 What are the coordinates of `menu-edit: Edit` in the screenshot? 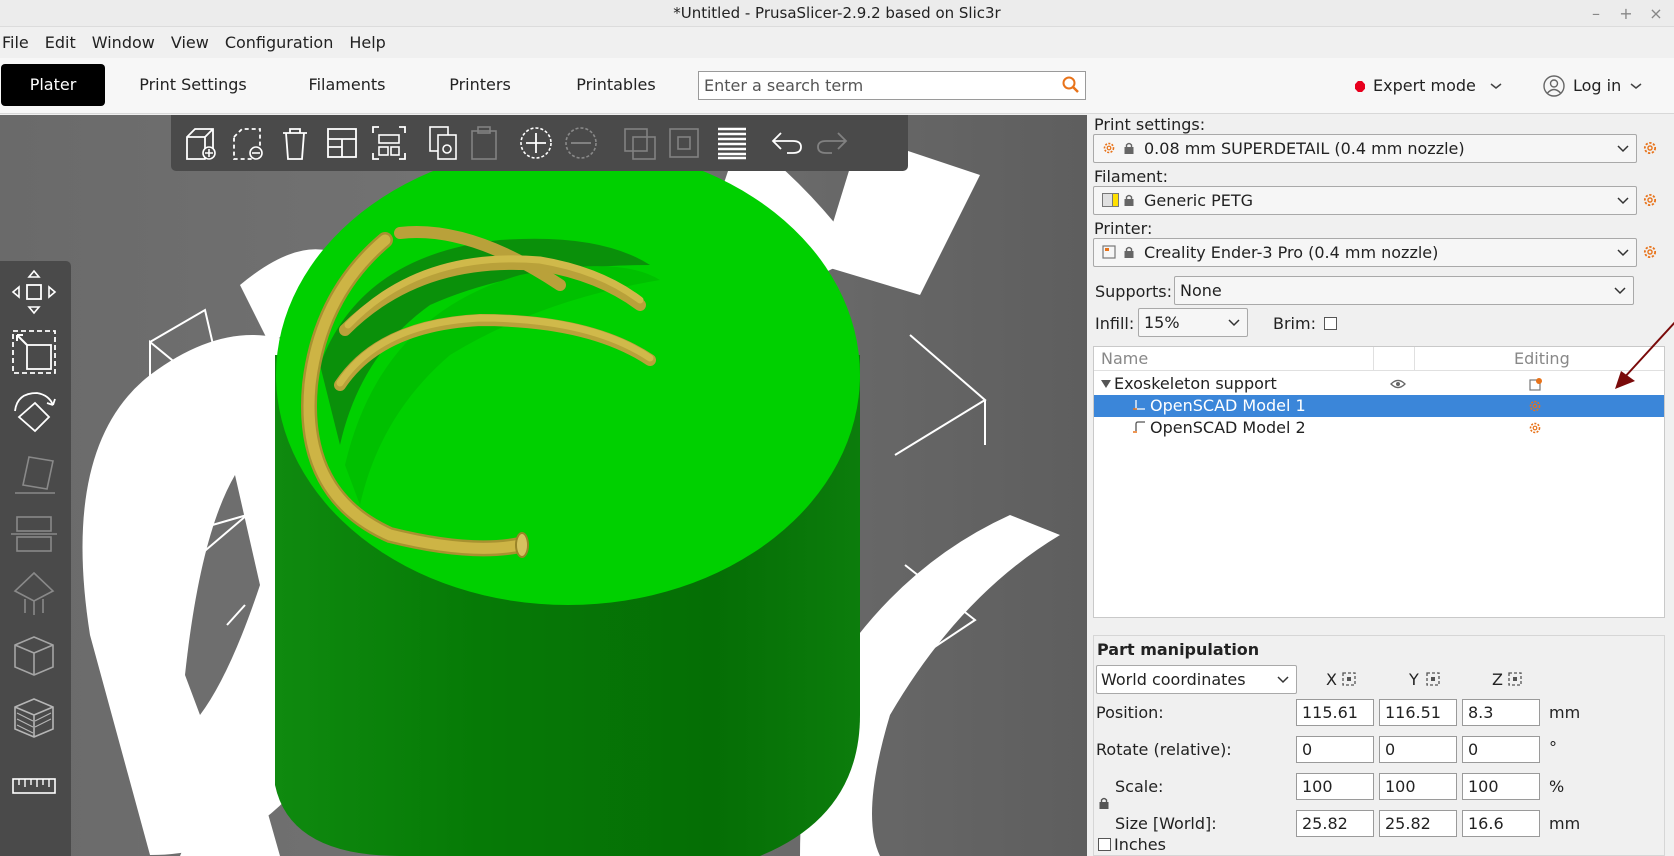 It's located at (60, 43).